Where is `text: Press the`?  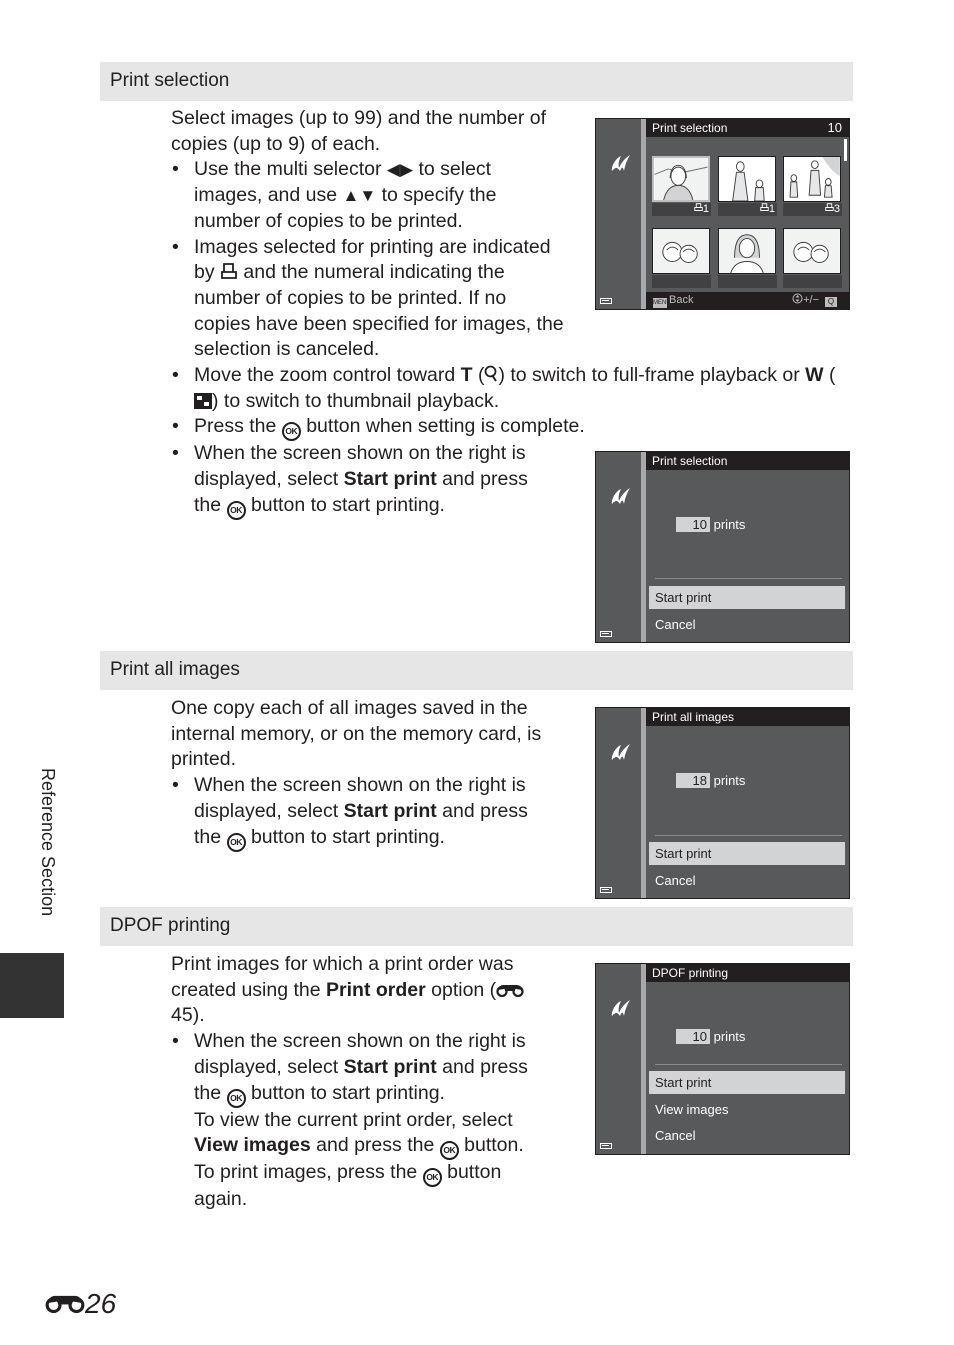 text: Press the is located at coordinates (238, 426).